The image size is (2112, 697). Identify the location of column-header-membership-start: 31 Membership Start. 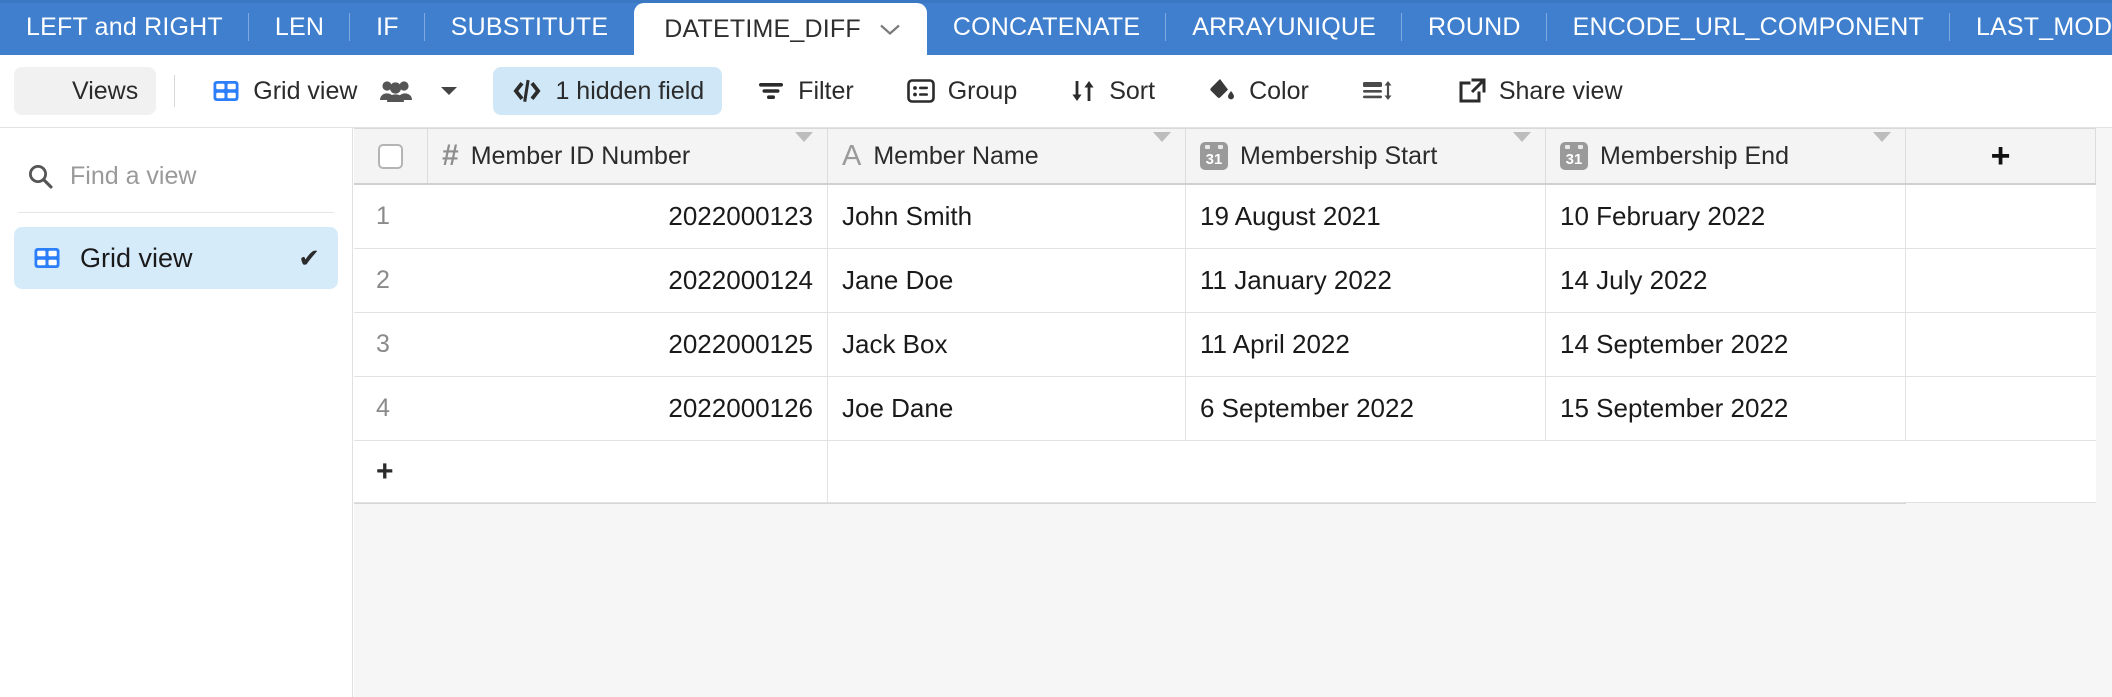
(1366, 156).